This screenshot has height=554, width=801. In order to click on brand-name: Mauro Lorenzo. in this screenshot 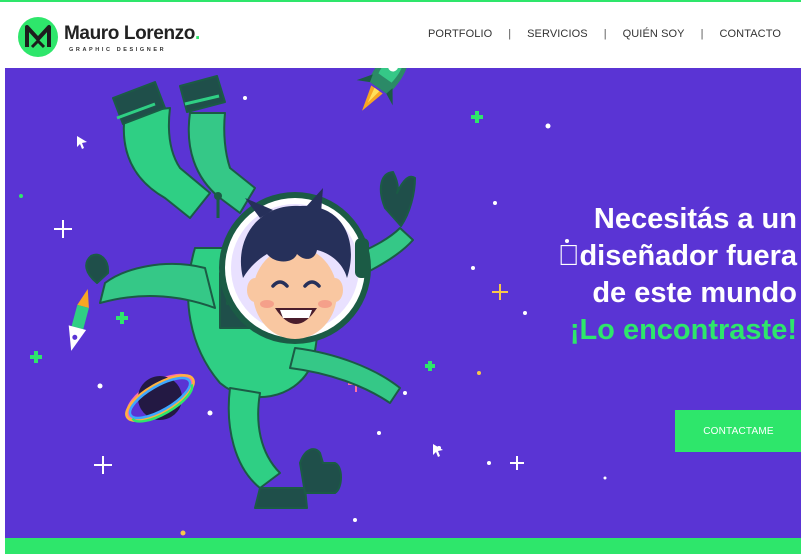, I will do `click(132, 33)`.